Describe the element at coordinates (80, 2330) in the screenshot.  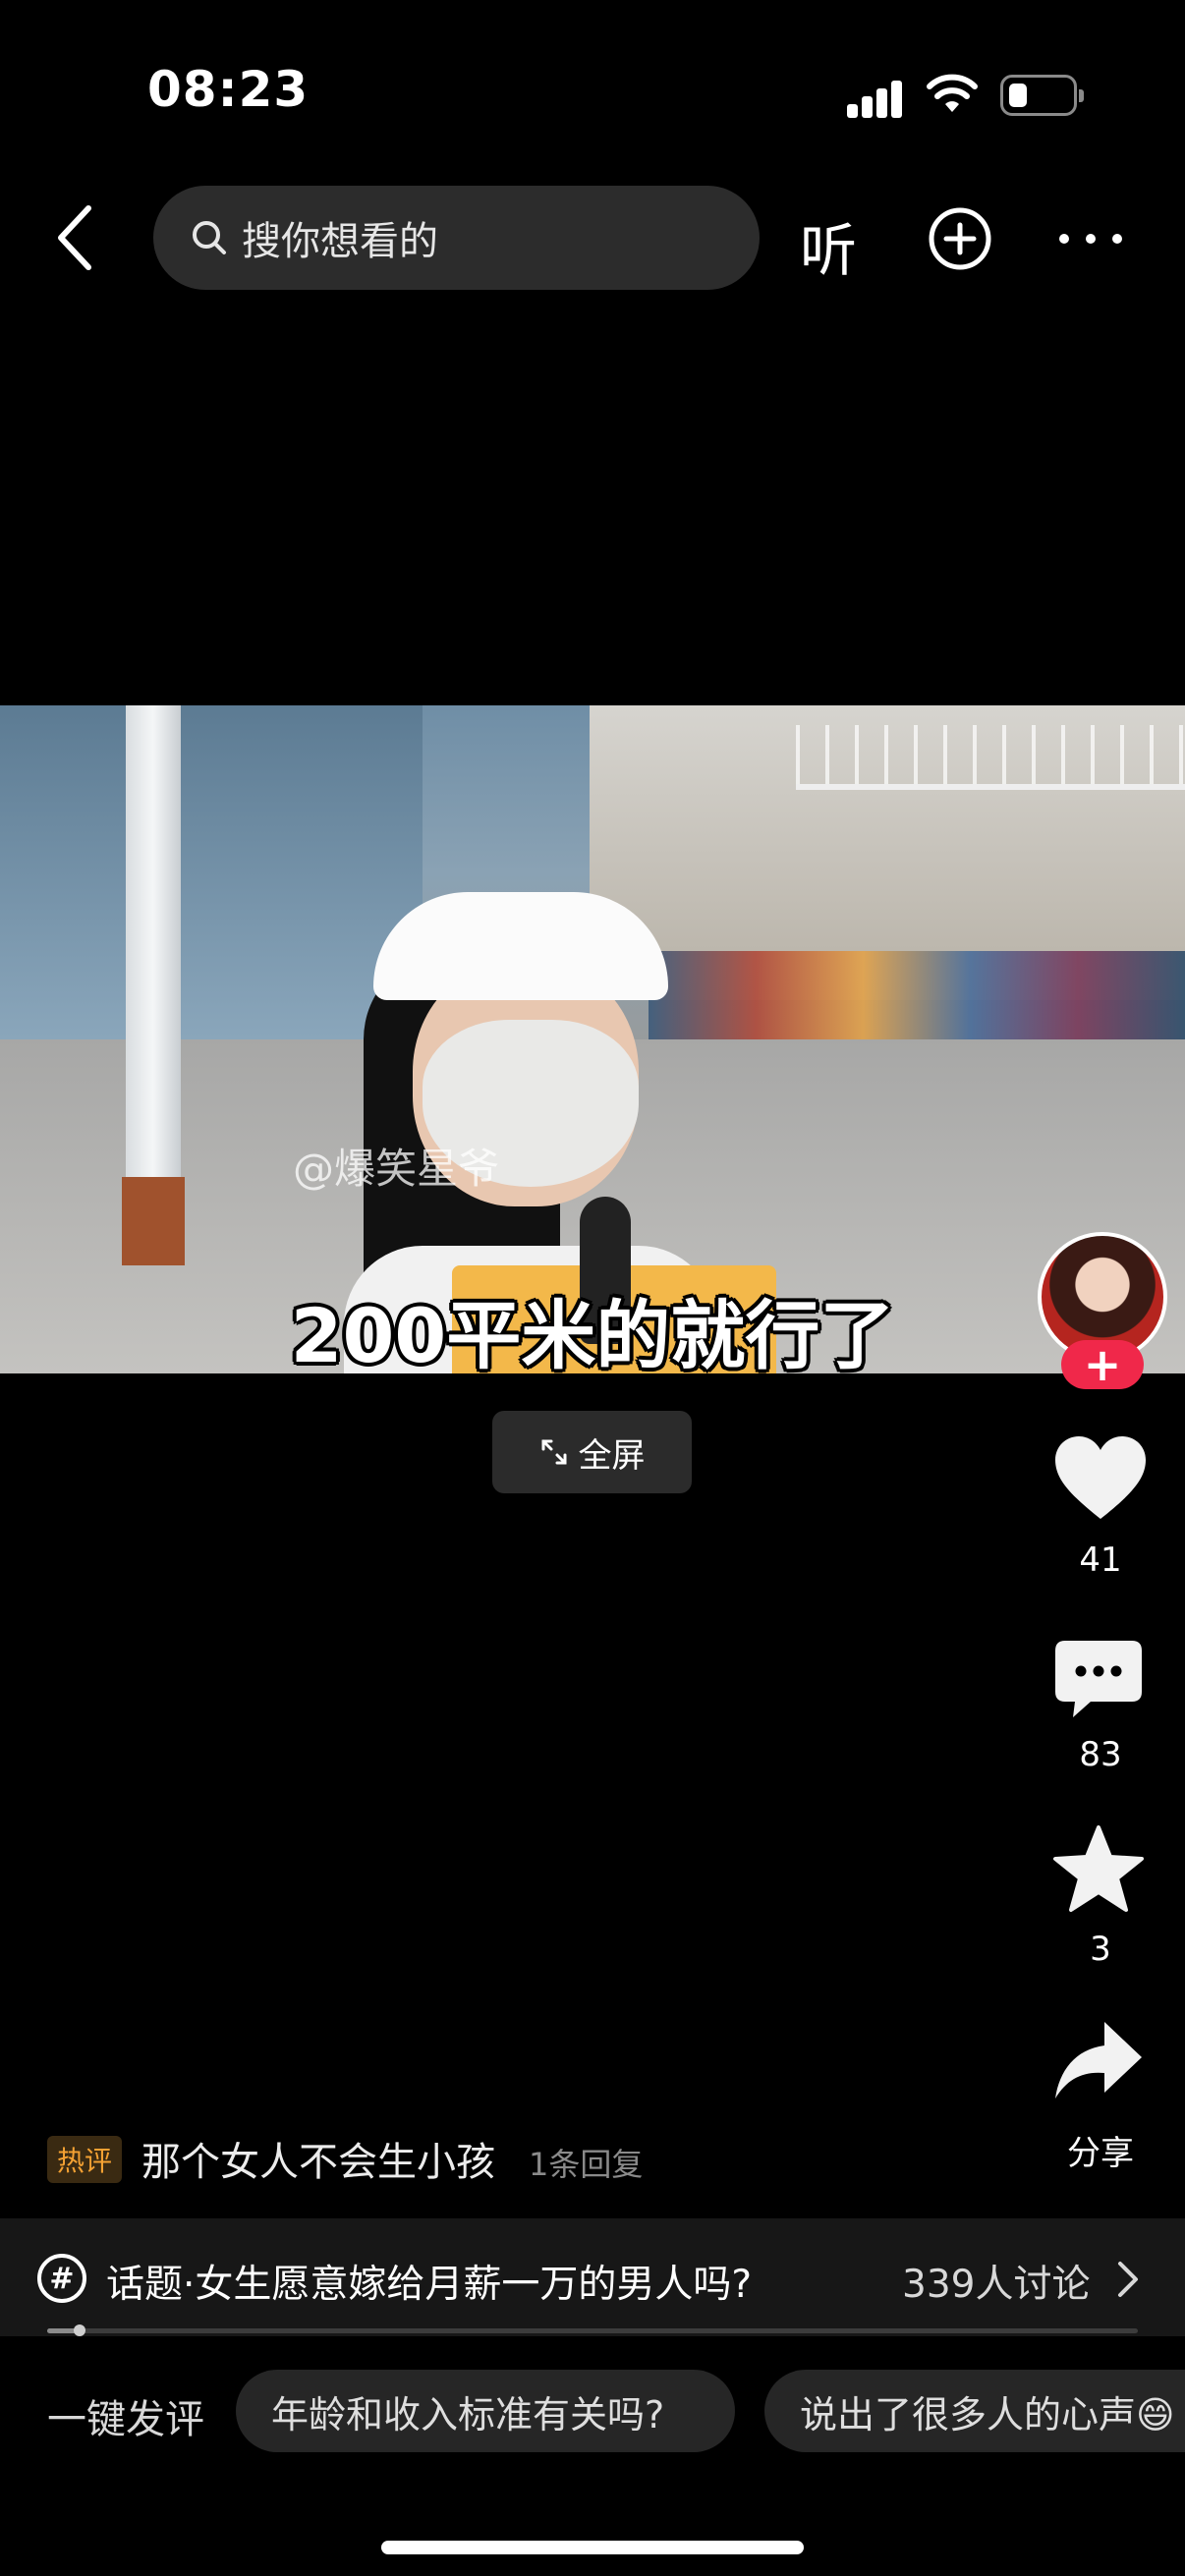
I see `progress-handle` at that location.